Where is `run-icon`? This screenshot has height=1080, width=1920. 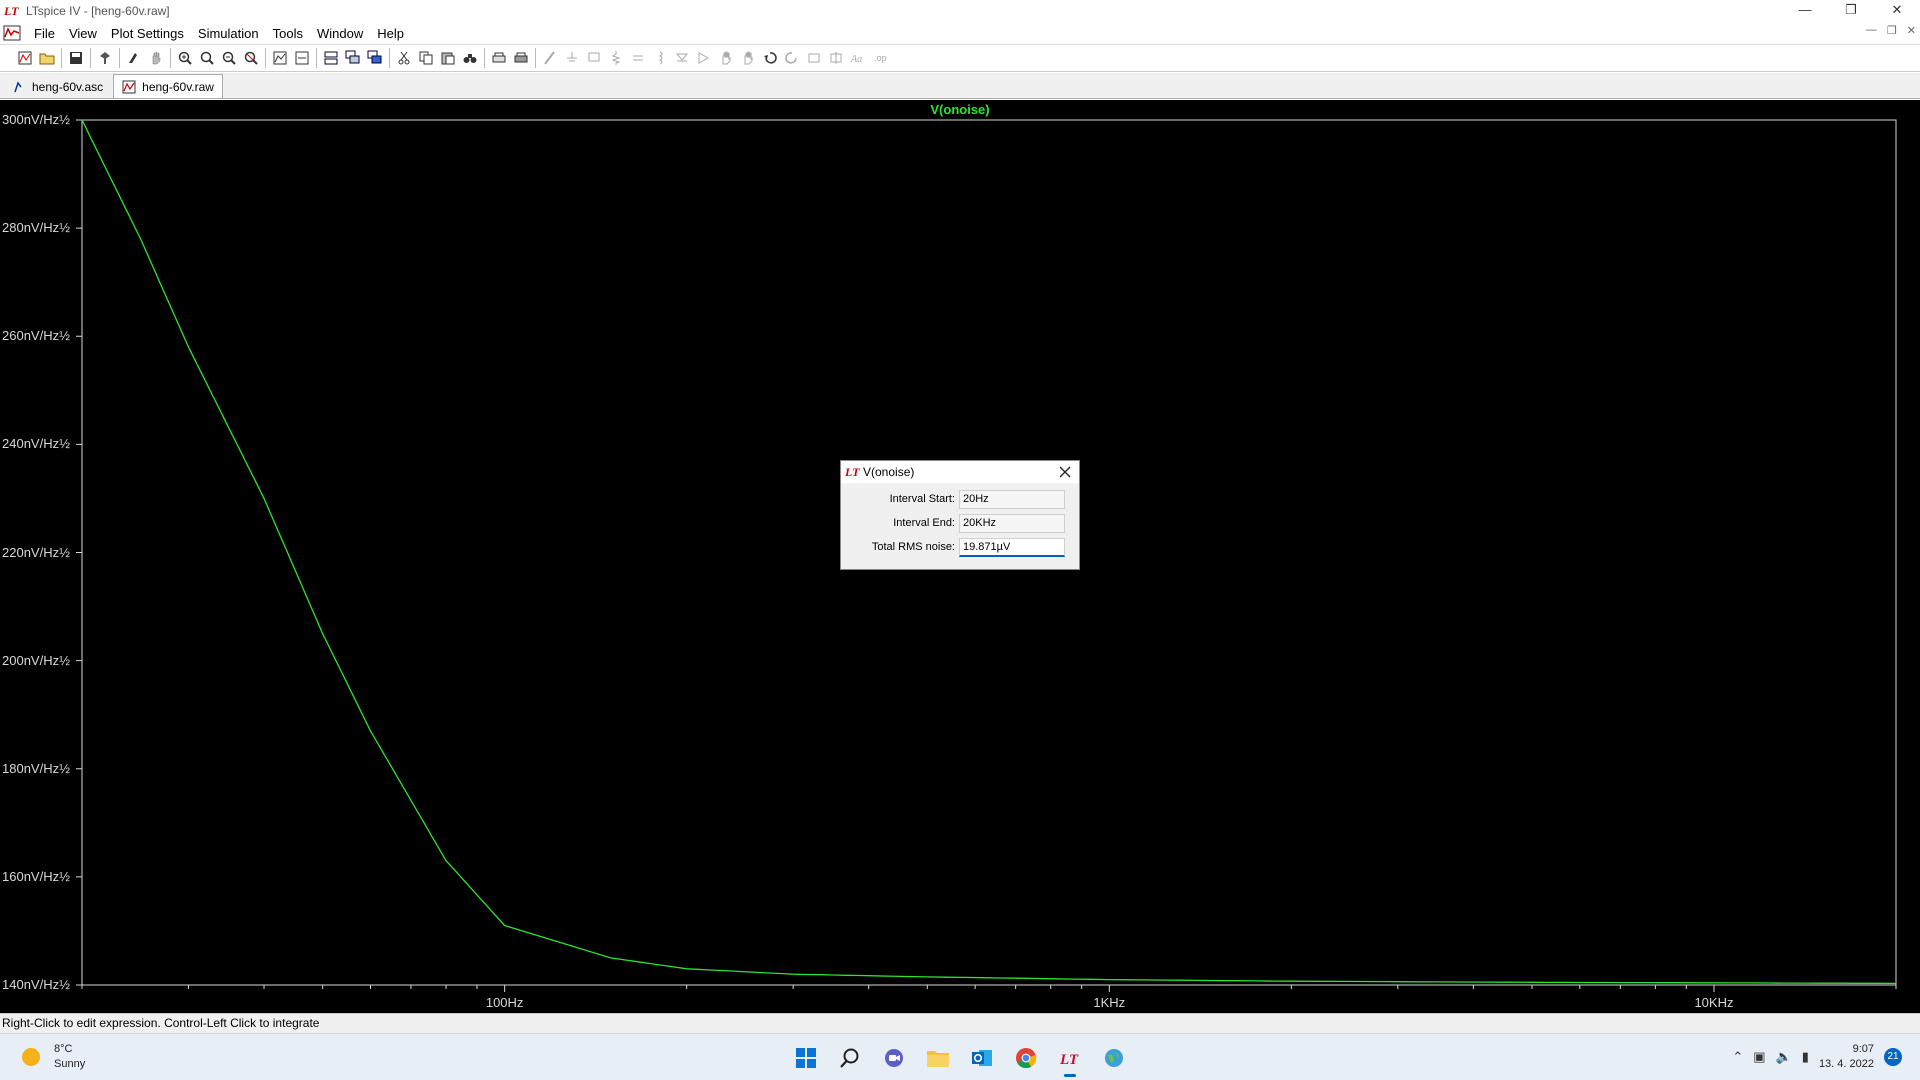 run-icon is located at coordinates (134, 58).